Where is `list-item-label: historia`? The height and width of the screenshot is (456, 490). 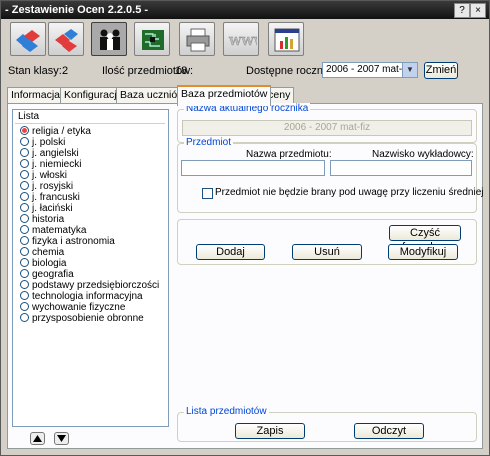 list-item-label: historia is located at coordinates (48, 220).